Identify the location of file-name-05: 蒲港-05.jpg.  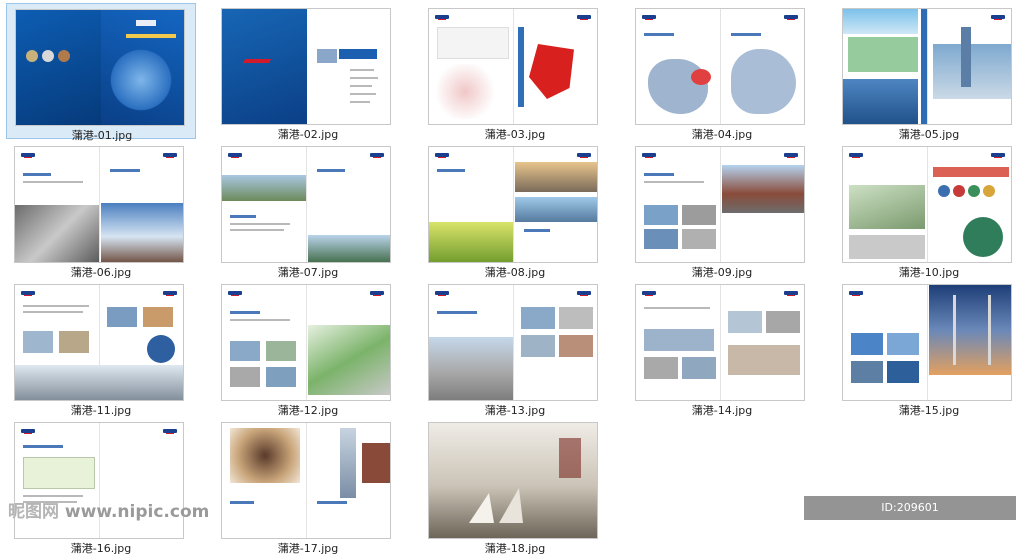
(929, 134).